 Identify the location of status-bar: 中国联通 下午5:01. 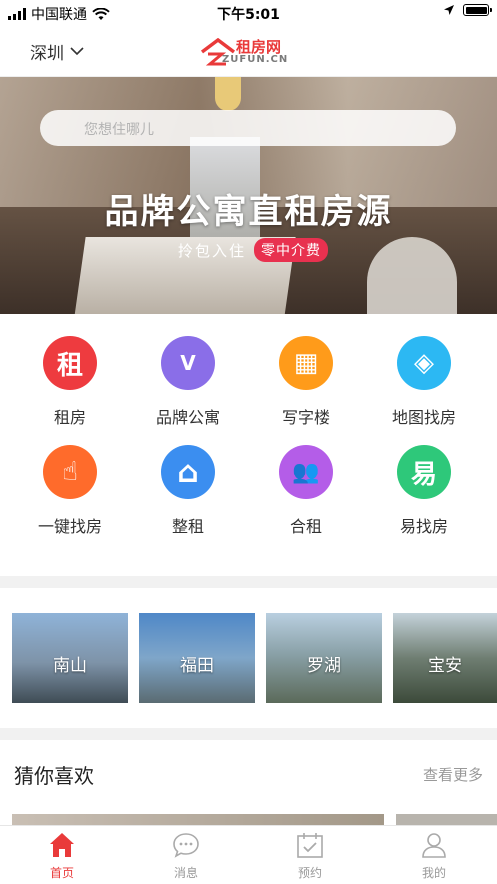
(248, 13).